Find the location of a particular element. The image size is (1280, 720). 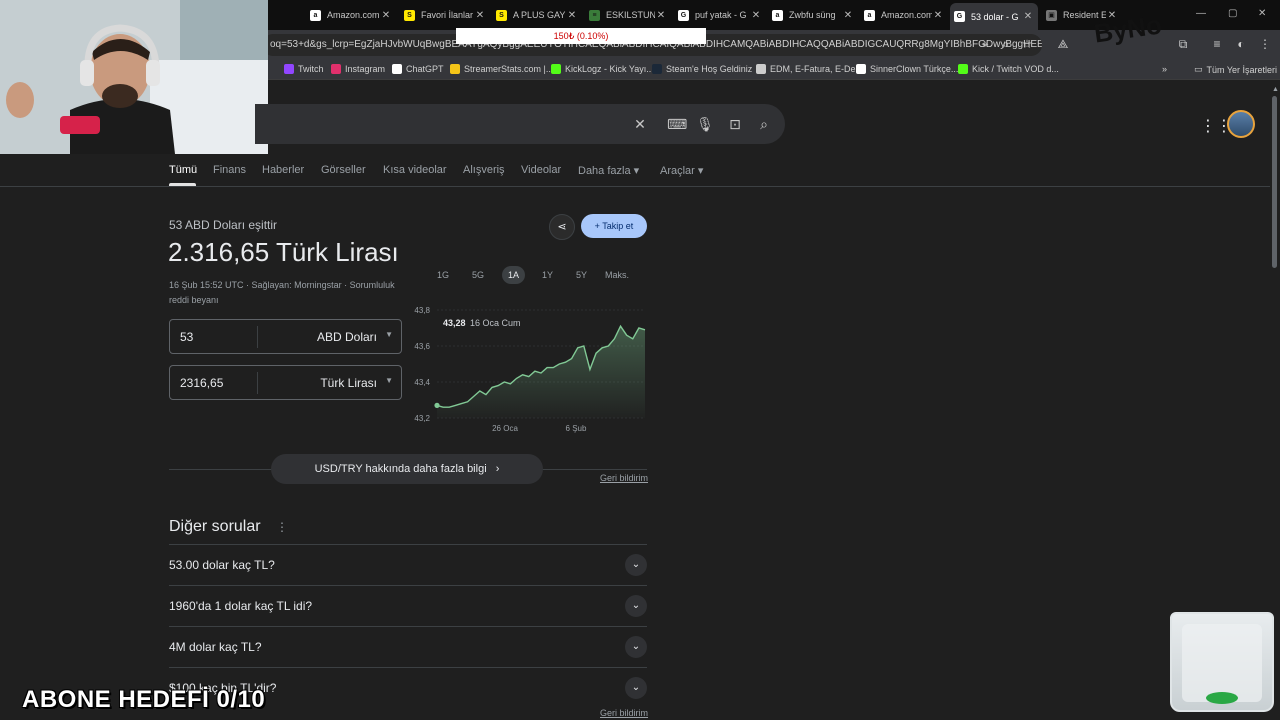

range-option: 1G is located at coordinates (443, 275).